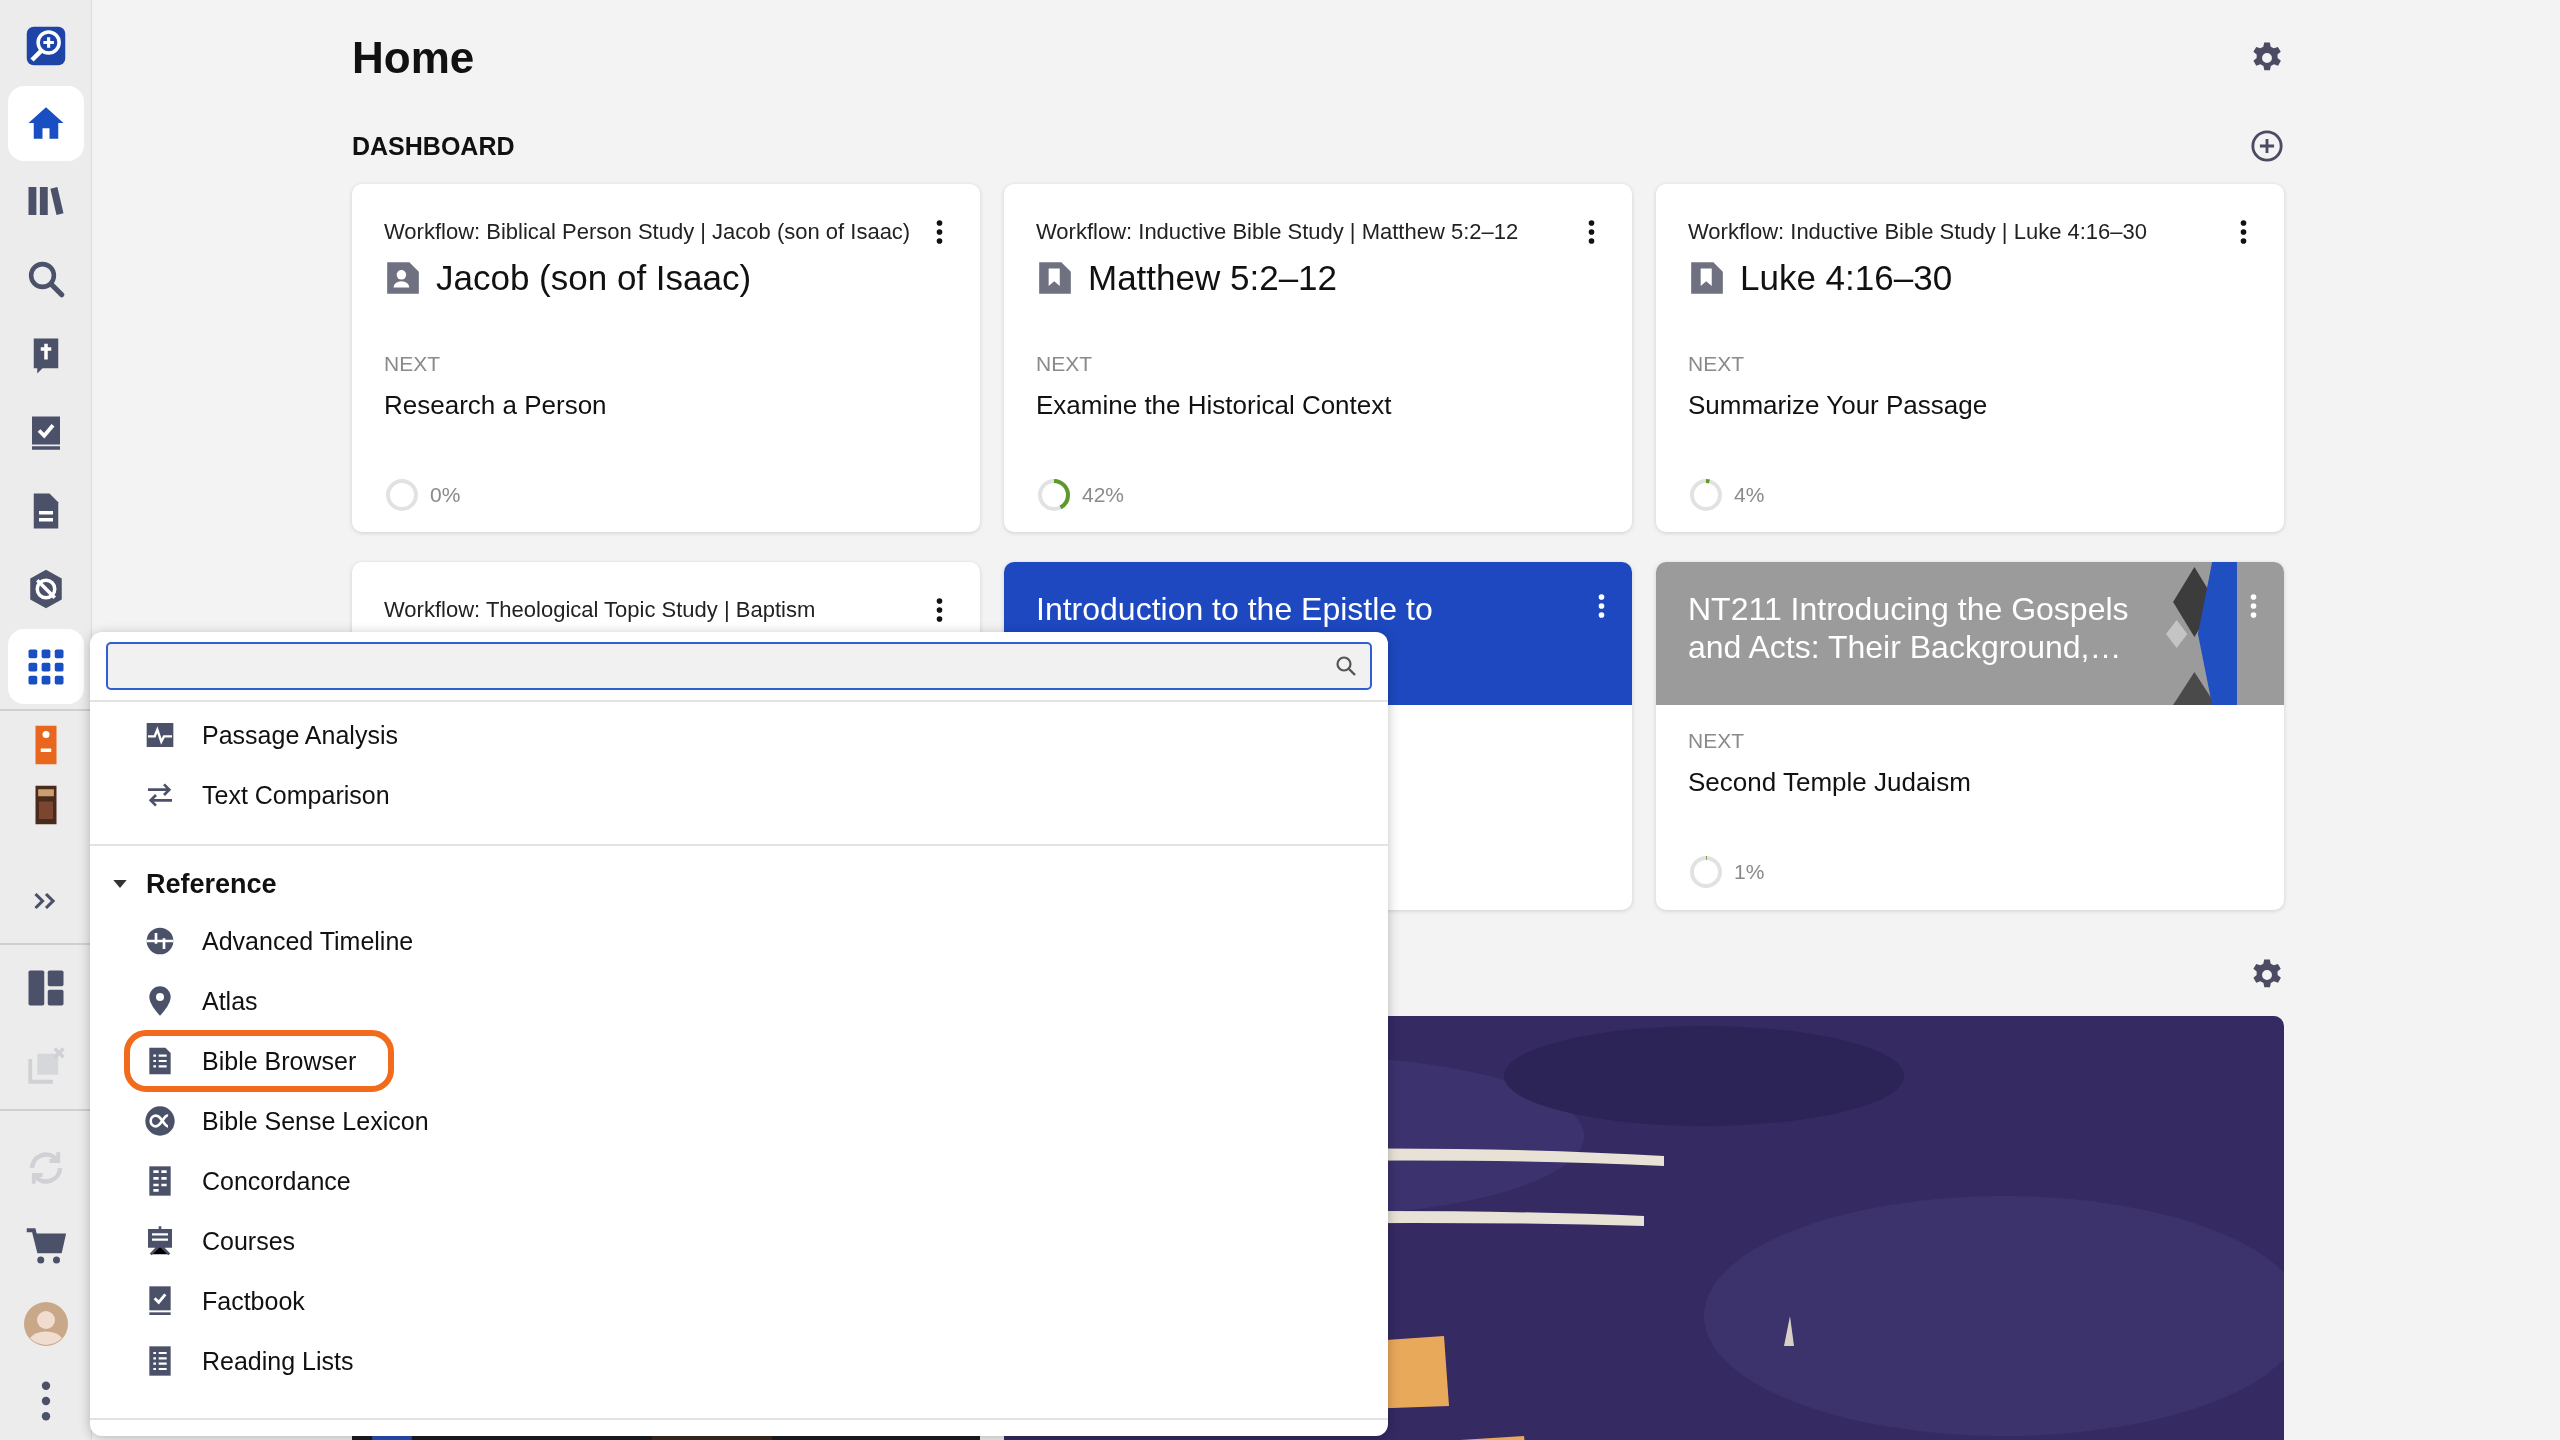 The height and width of the screenshot is (1440, 2560). I want to click on card-title: Jacob (son of Isaac), so click(594, 278).